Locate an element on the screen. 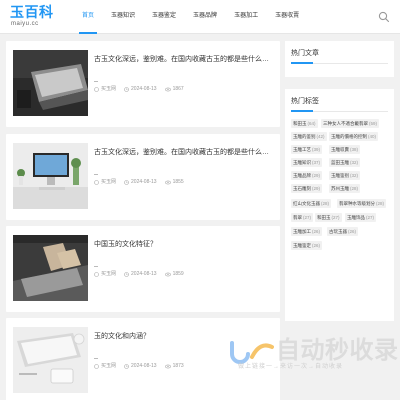  site-logo: 玉百科 maiyu.cc is located at coordinates (32, 17).